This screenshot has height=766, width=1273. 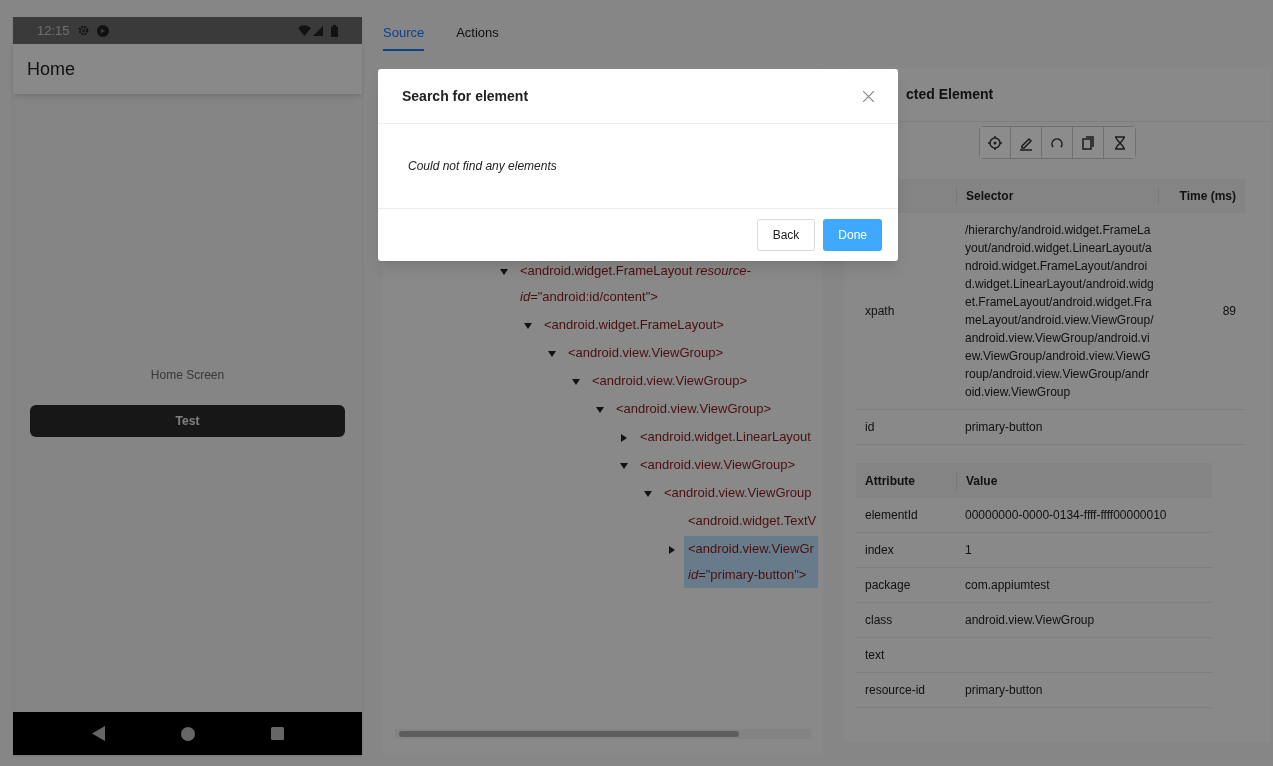 What do you see at coordinates (404, 34) in the screenshot?
I see `tab: Source` at bounding box center [404, 34].